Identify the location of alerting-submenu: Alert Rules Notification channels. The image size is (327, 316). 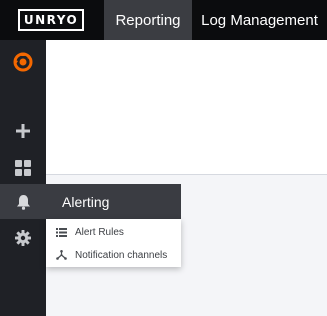
(113, 243).